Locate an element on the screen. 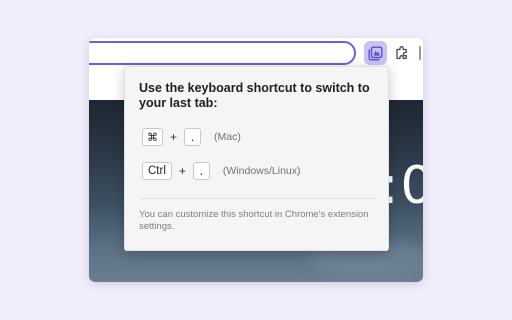  extension-button is located at coordinates (375, 53).